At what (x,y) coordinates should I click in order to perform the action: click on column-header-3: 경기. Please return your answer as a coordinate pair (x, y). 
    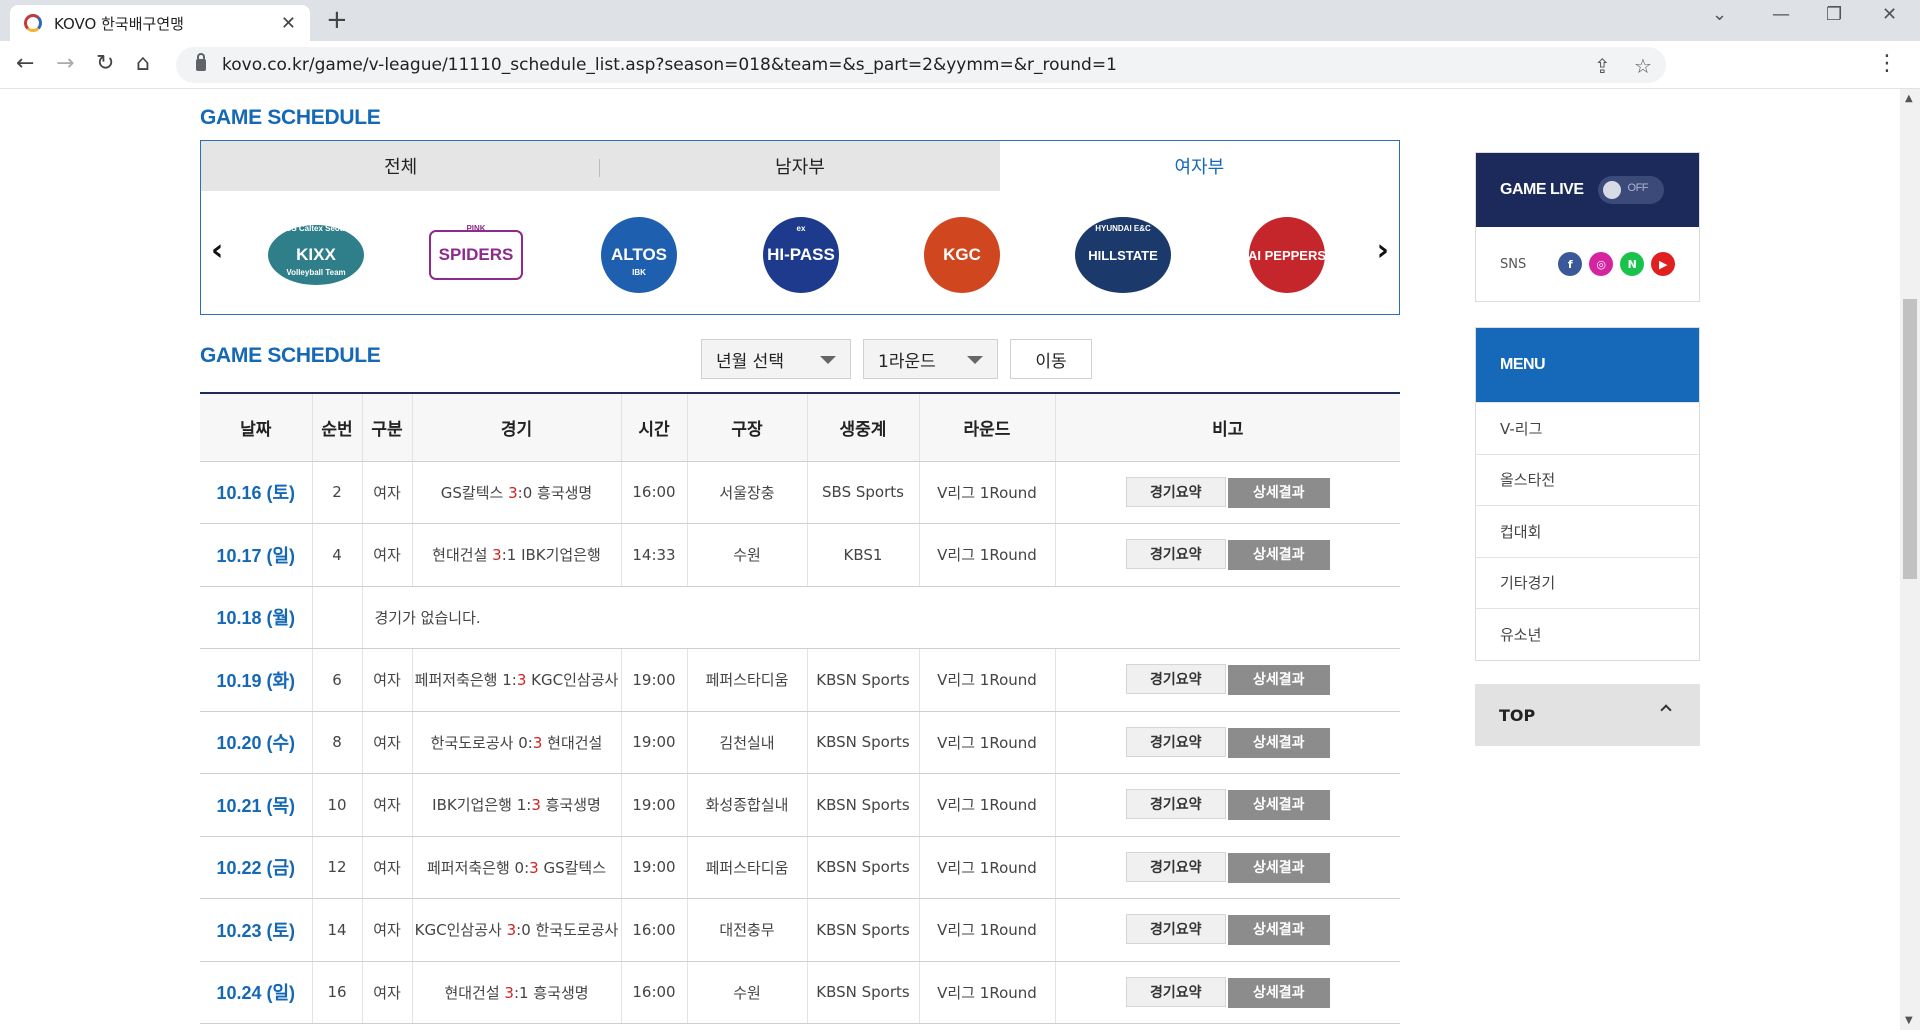
    Looking at the image, I should click on (516, 427).